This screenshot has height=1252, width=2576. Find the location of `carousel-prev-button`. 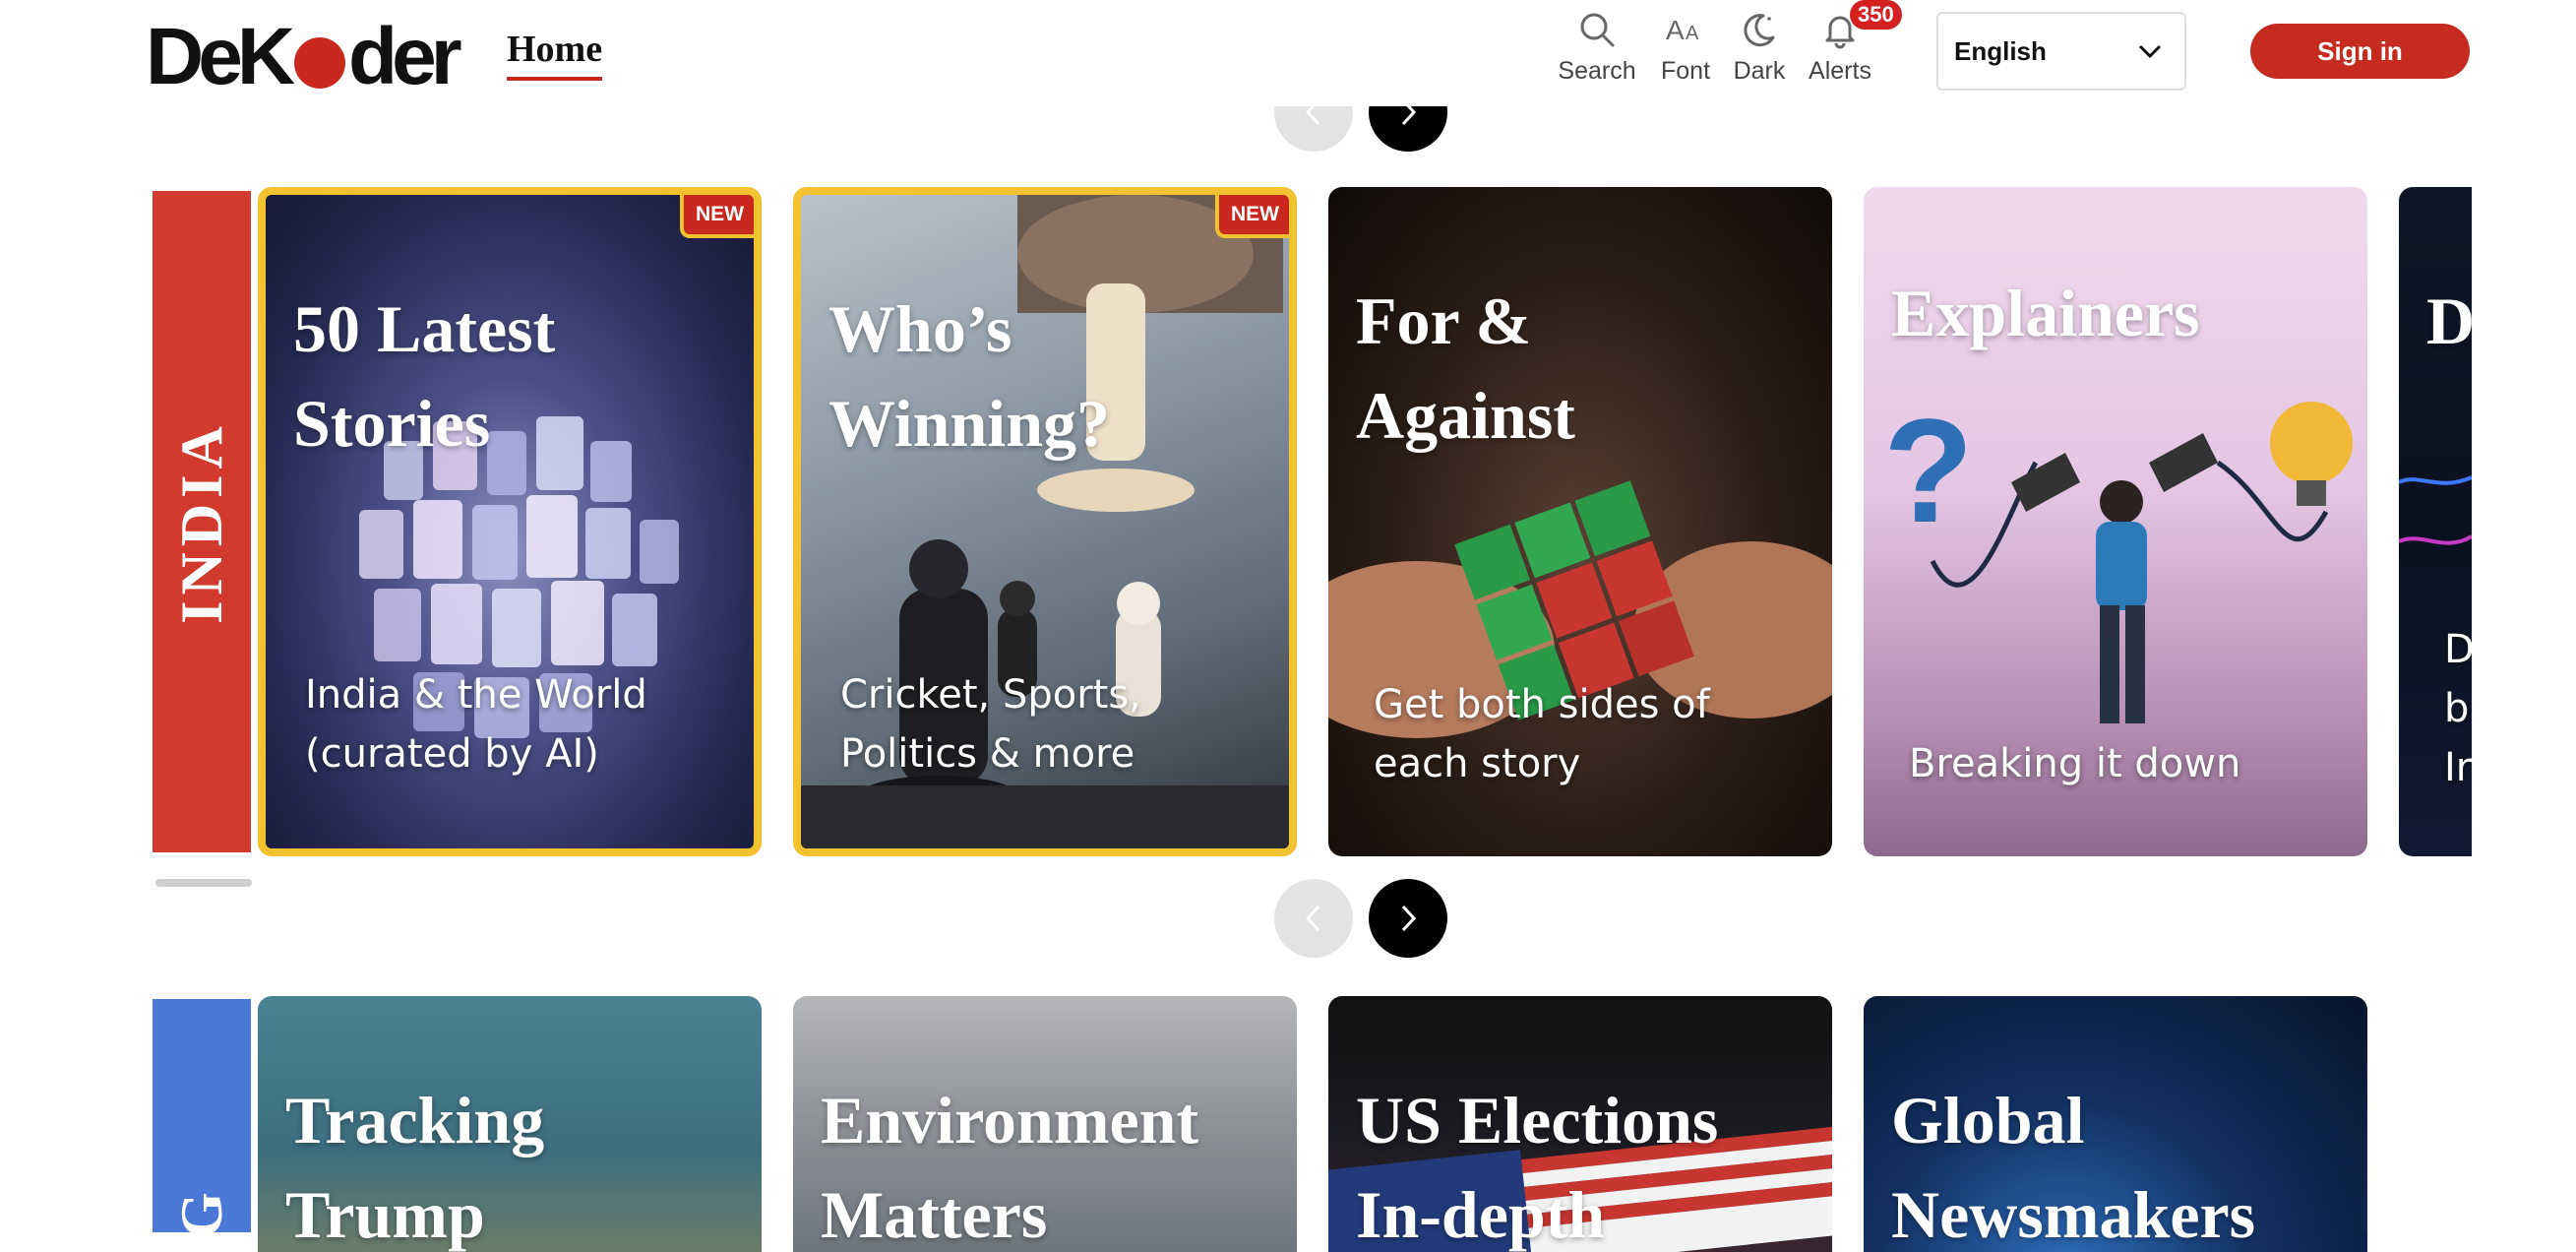

carousel-prev-button is located at coordinates (1313, 919).